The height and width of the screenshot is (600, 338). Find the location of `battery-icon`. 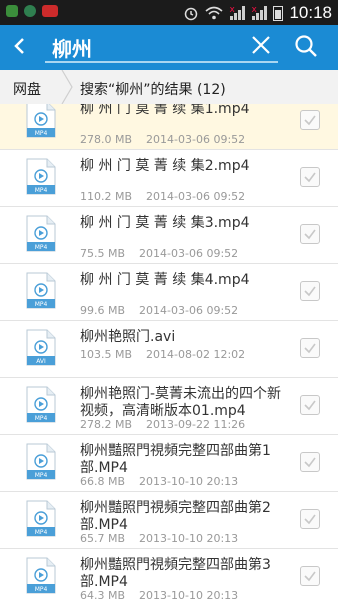

battery-icon is located at coordinates (278, 13).